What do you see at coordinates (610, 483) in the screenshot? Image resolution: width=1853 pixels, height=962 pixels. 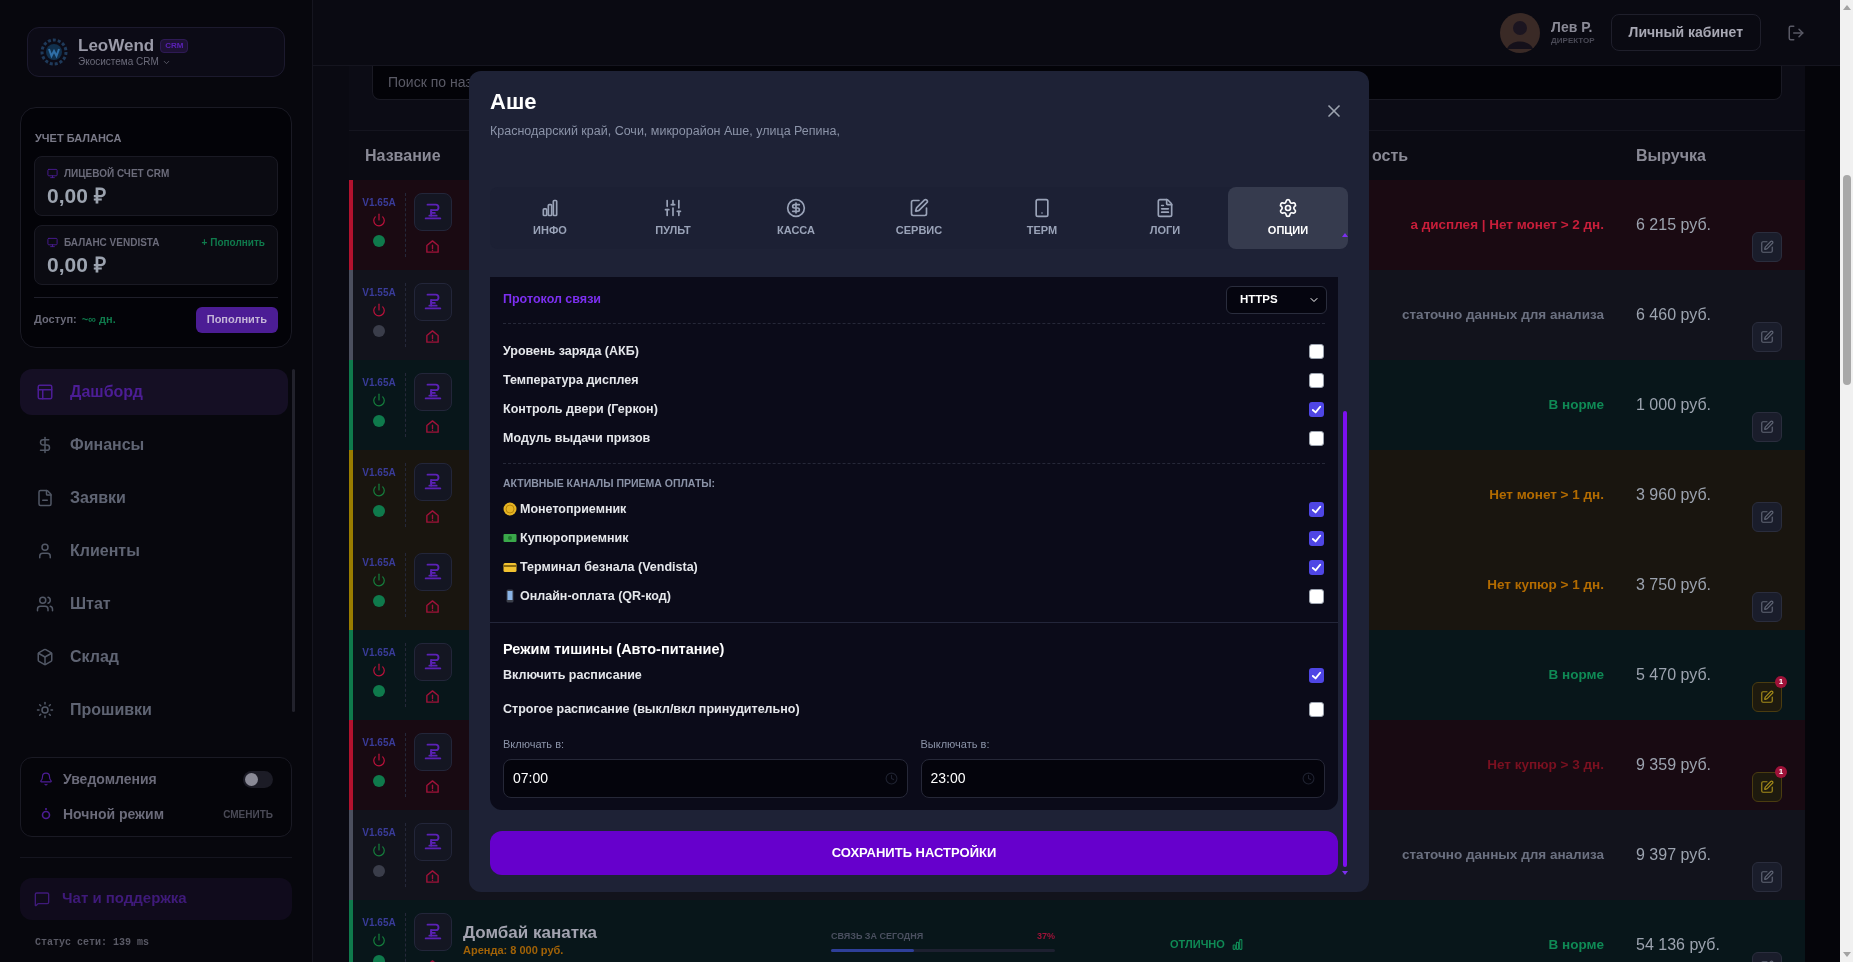 I see `section-label: АКТИВНЫЕ КАНАЛЫ ПРИЕМА ОПЛАТЫ:` at bounding box center [610, 483].